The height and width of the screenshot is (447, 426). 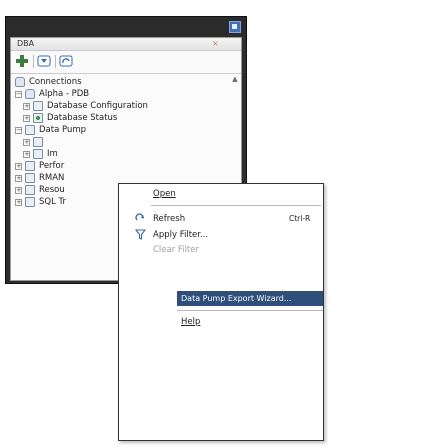 I want to click on tree-item-label: RMAN, so click(x=52, y=178).